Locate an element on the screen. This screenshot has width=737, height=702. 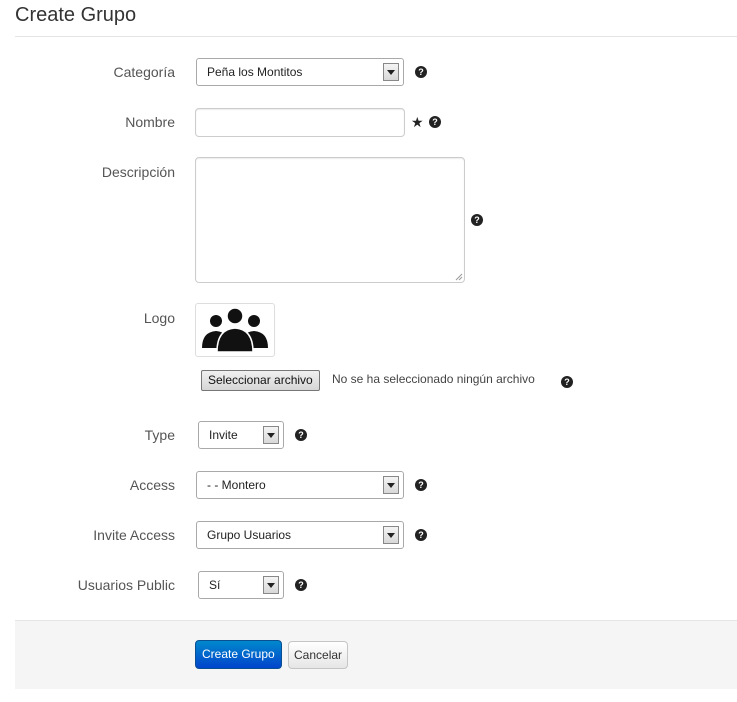
access-select: - - Montero is located at coordinates (300, 485).